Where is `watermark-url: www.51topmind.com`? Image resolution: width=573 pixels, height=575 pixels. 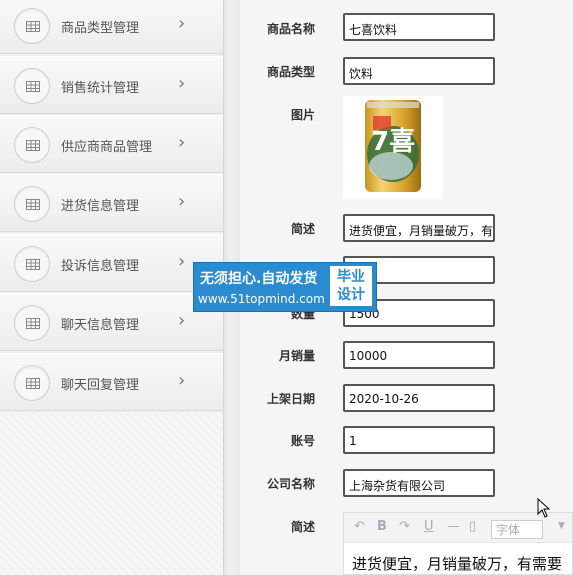 watermark-url: www.51topmind.com is located at coordinates (261, 299).